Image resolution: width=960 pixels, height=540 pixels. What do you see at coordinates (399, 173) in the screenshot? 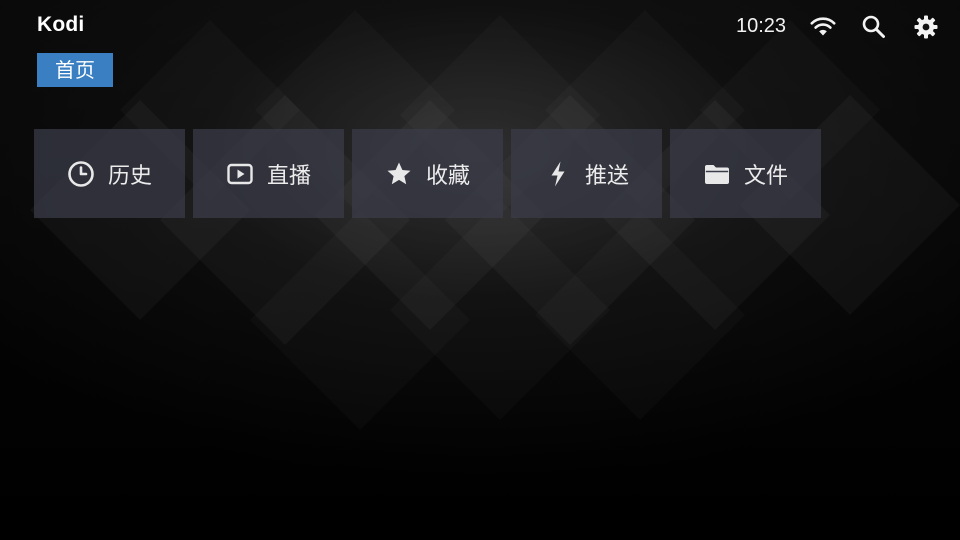
I see `star-icon` at bounding box center [399, 173].